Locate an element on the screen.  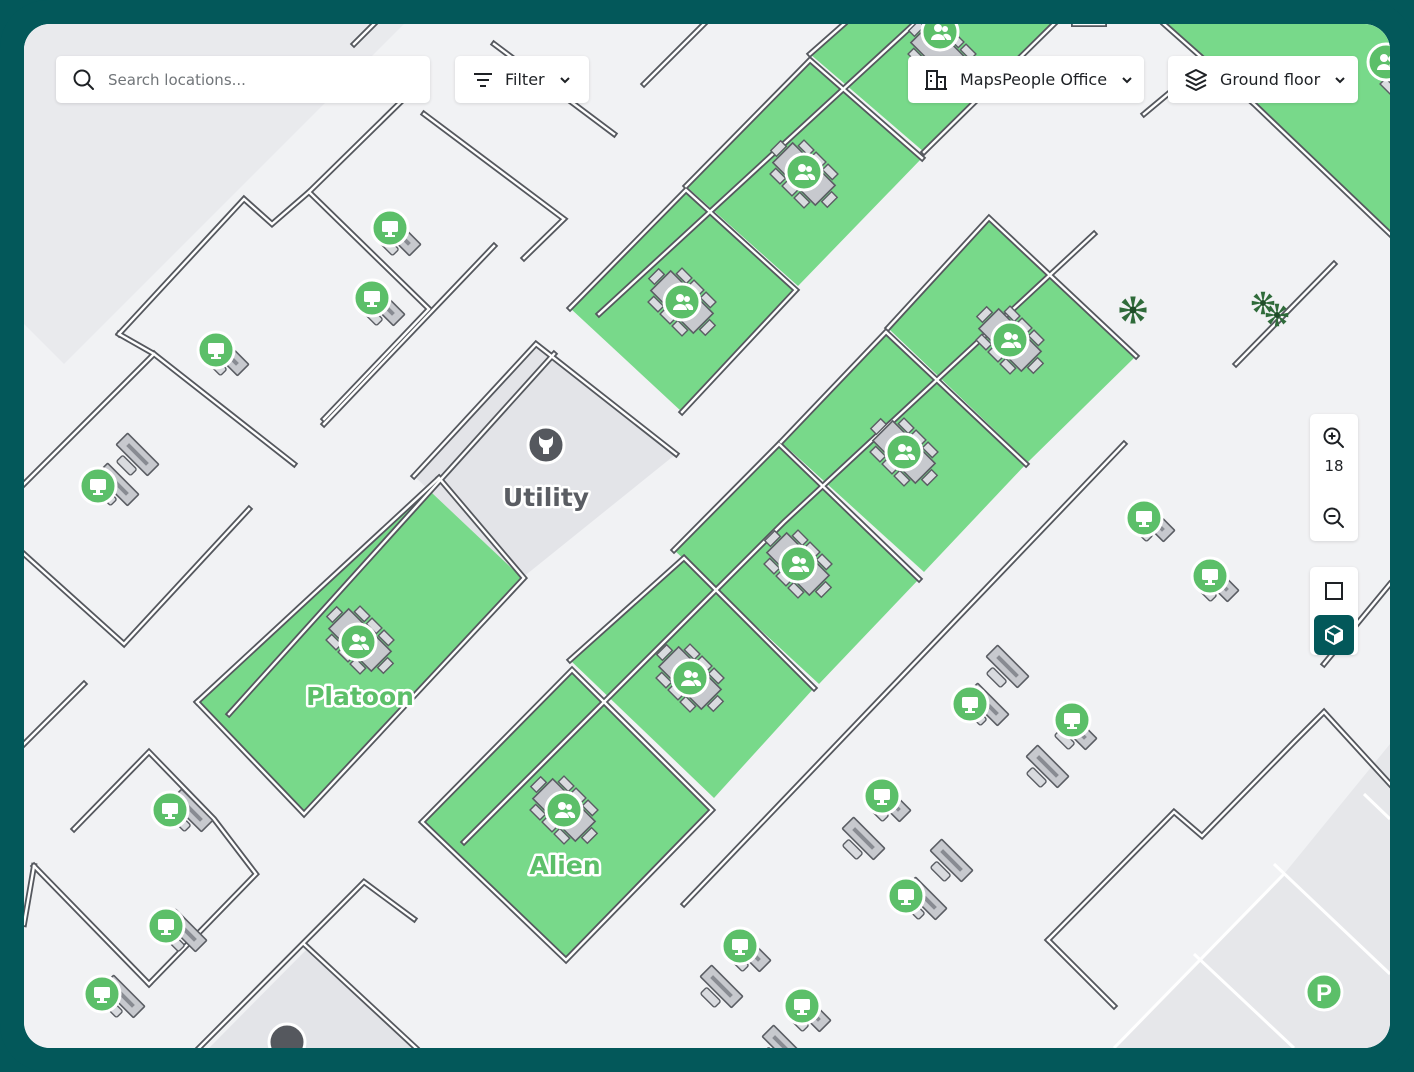
filter-button: Filter is located at coordinates (522, 79).